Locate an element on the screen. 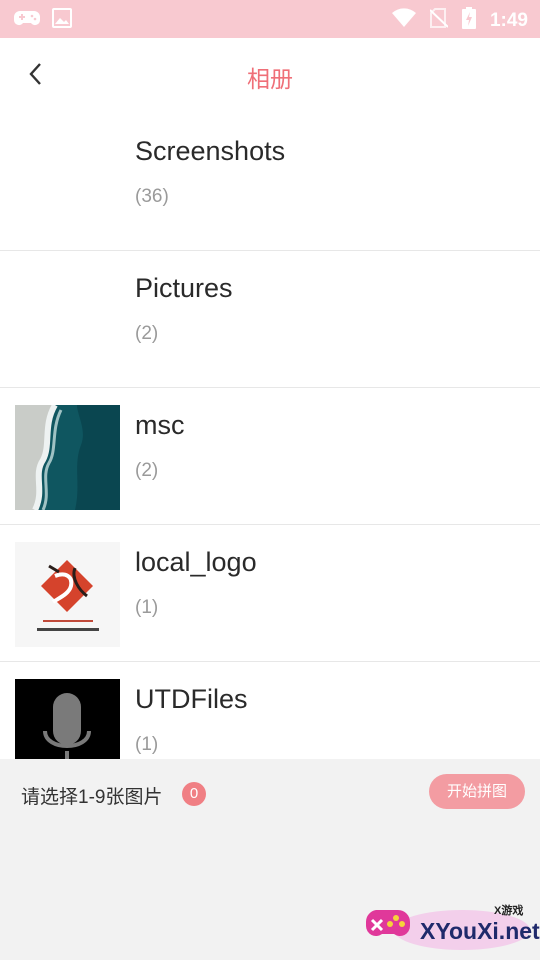  selection-bar: 请选择1-9张图片 0 开始拼图 is located at coordinates (270, 794).